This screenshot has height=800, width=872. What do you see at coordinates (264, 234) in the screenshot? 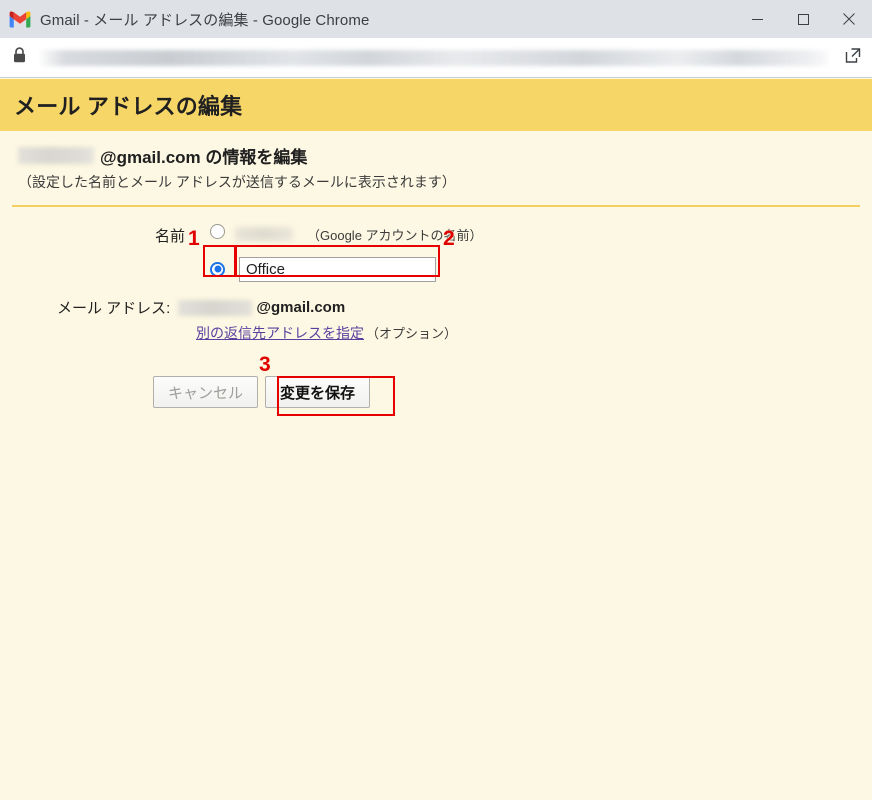
I see `account-name-value-redacted` at bounding box center [264, 234].